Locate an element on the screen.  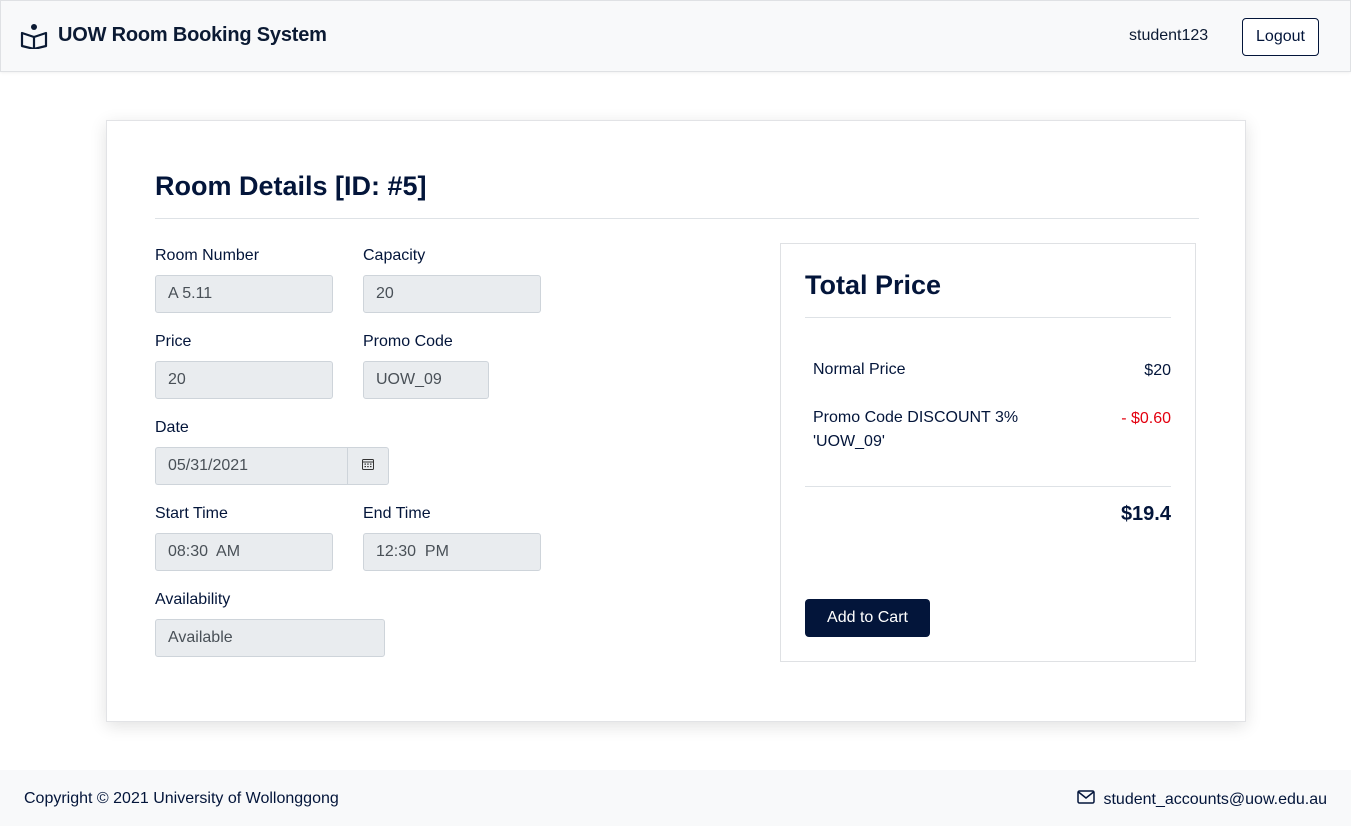
room-number-field: A 5.11 is located at coordinates (244, 294).